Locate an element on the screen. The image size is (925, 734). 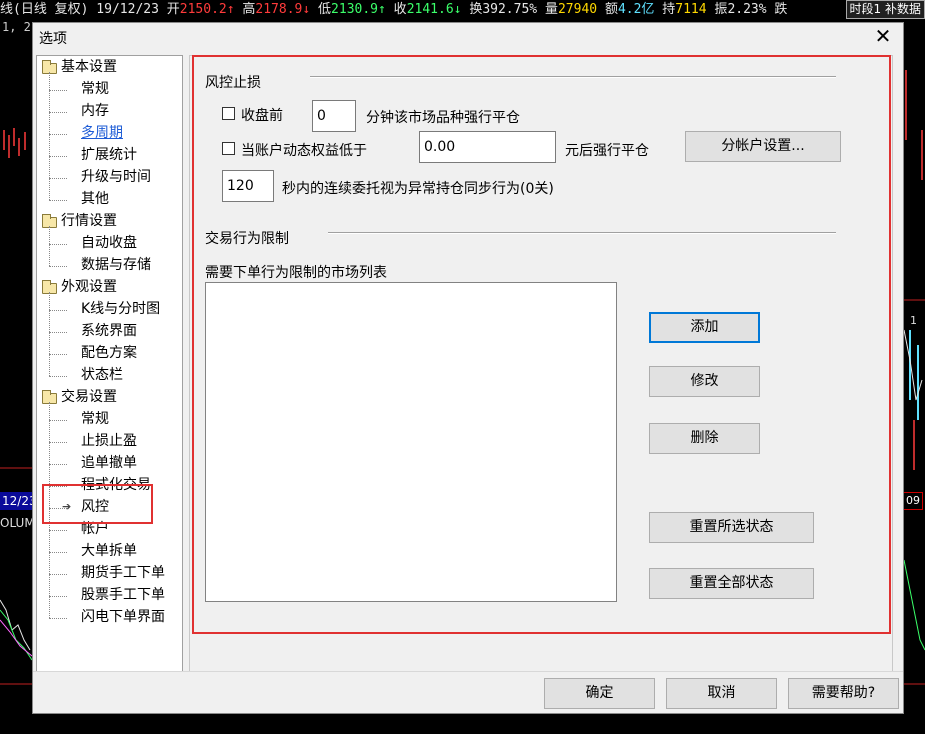
tree-group-3: 交易设置 is located at coordinates (89, 397).